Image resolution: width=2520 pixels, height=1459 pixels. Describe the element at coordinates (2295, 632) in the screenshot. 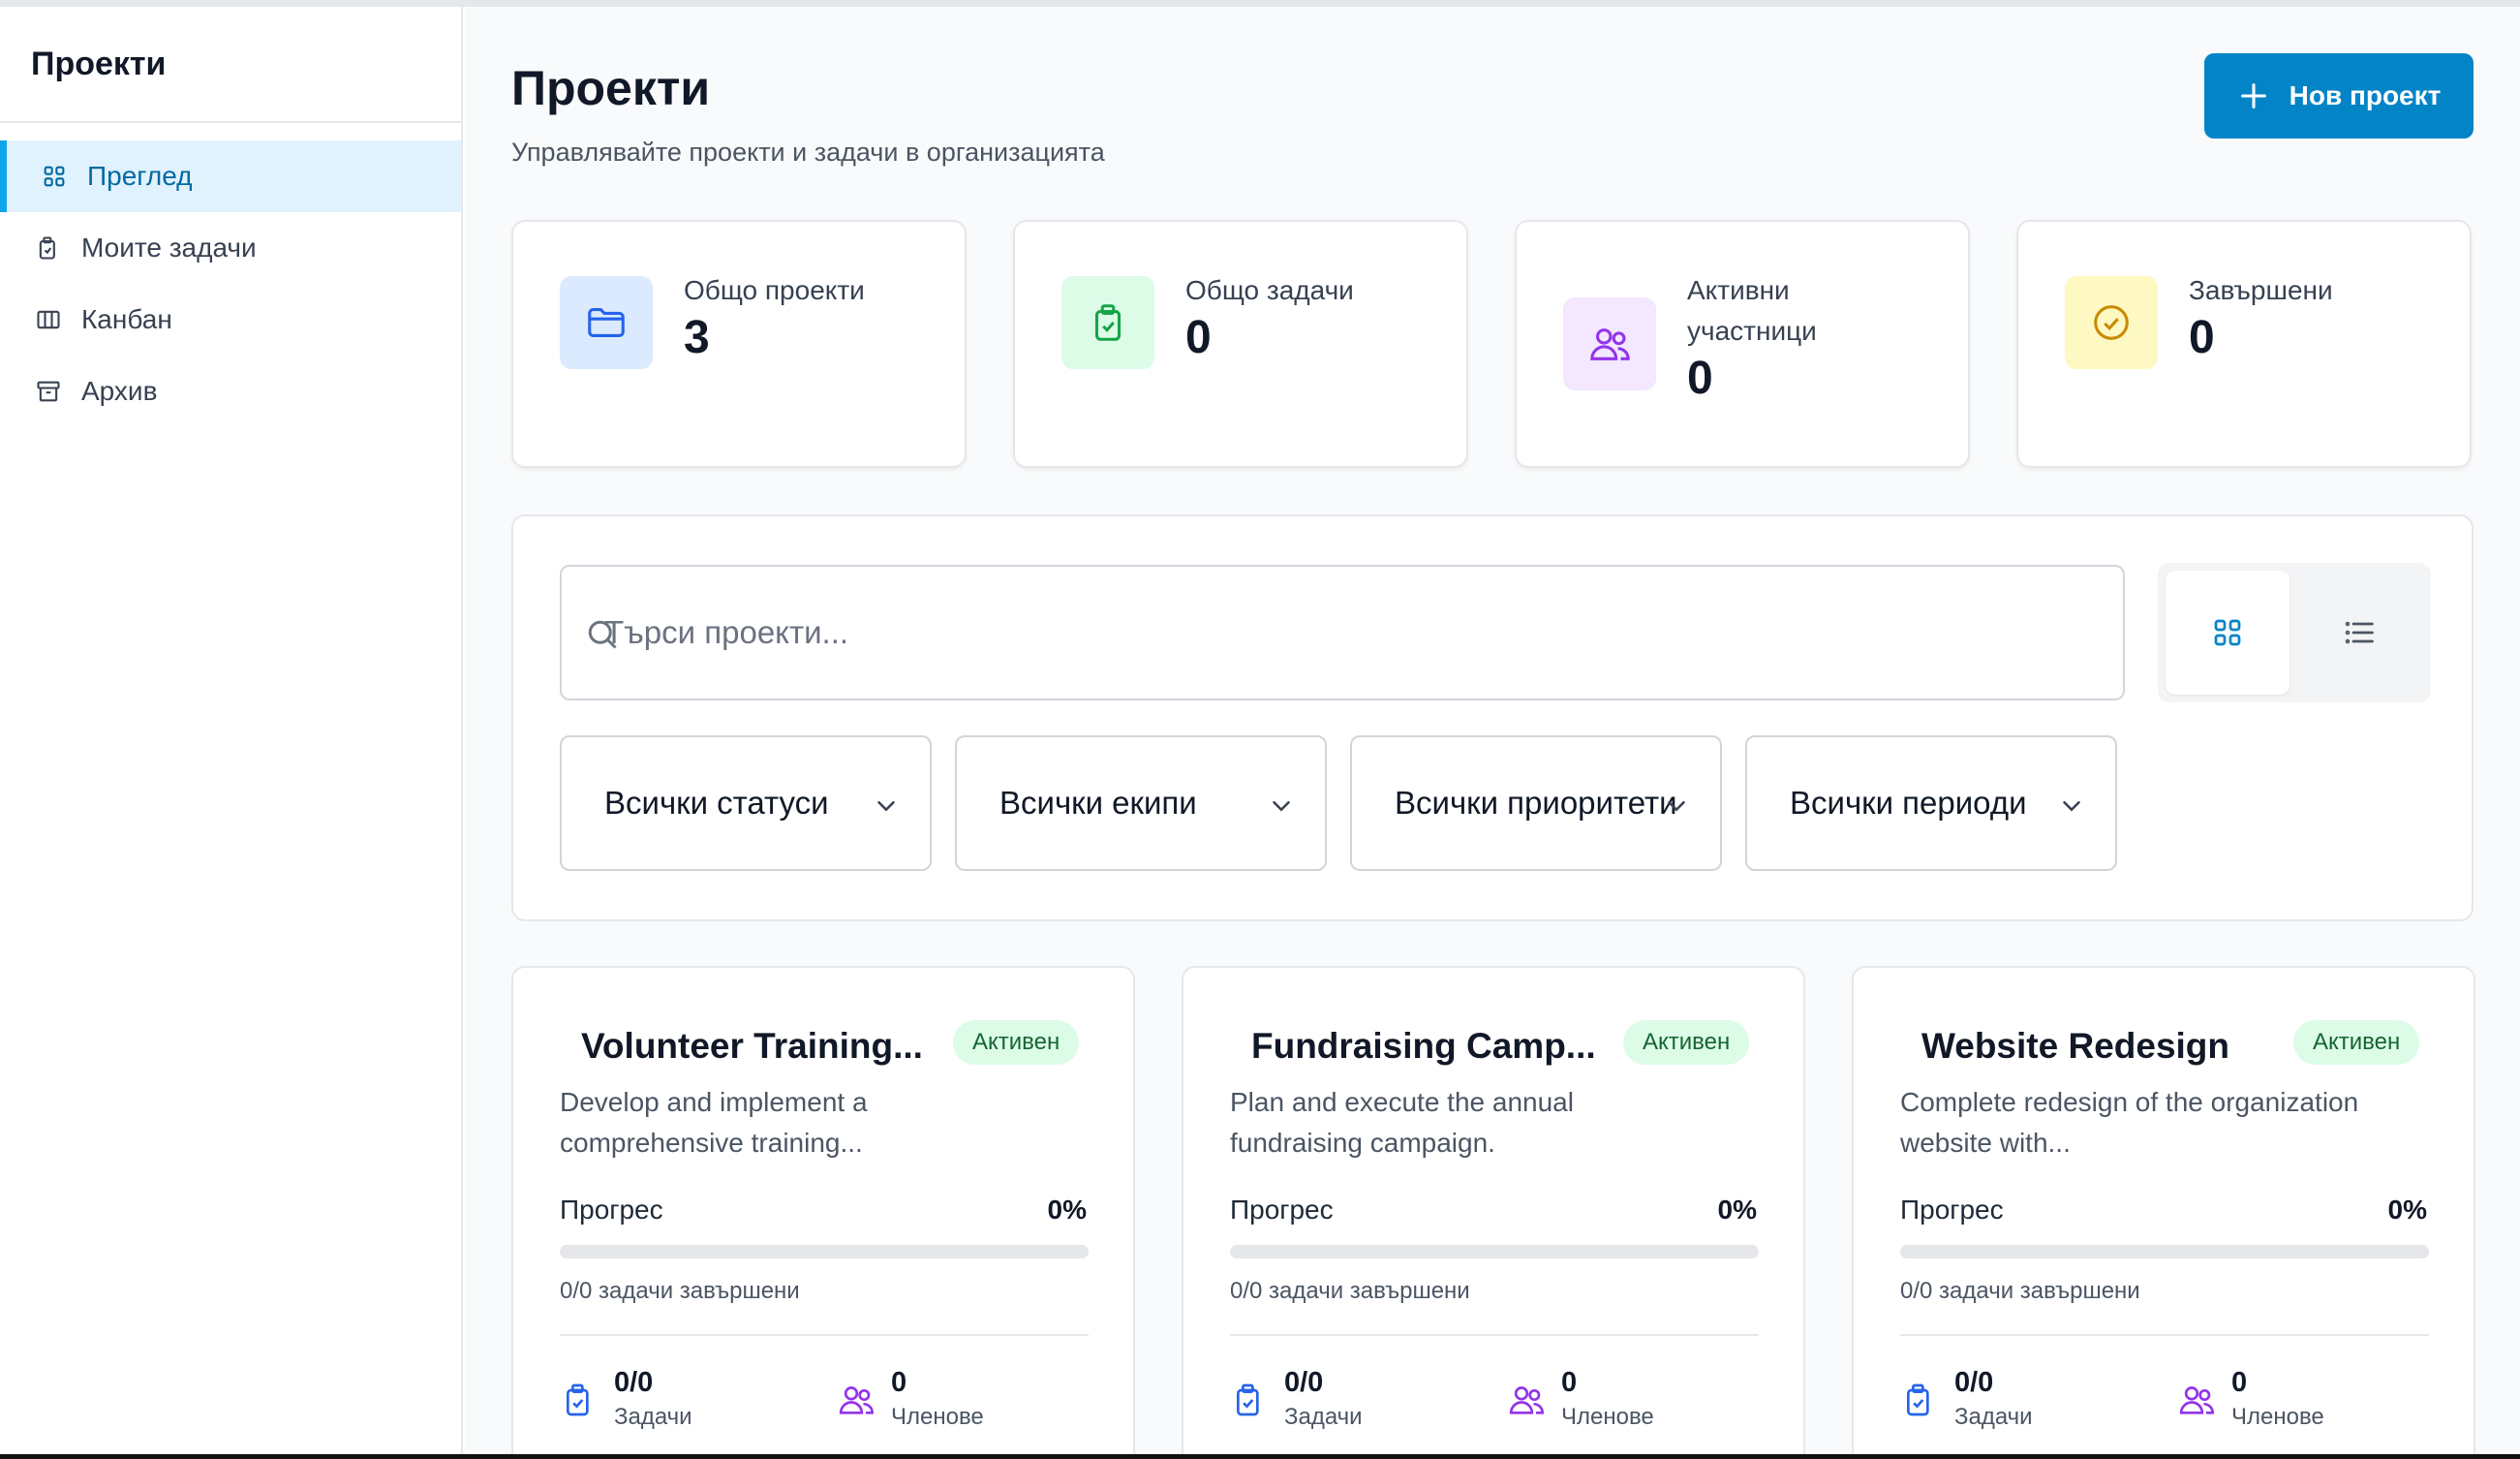

I see `view-mode-toggle` at that location.